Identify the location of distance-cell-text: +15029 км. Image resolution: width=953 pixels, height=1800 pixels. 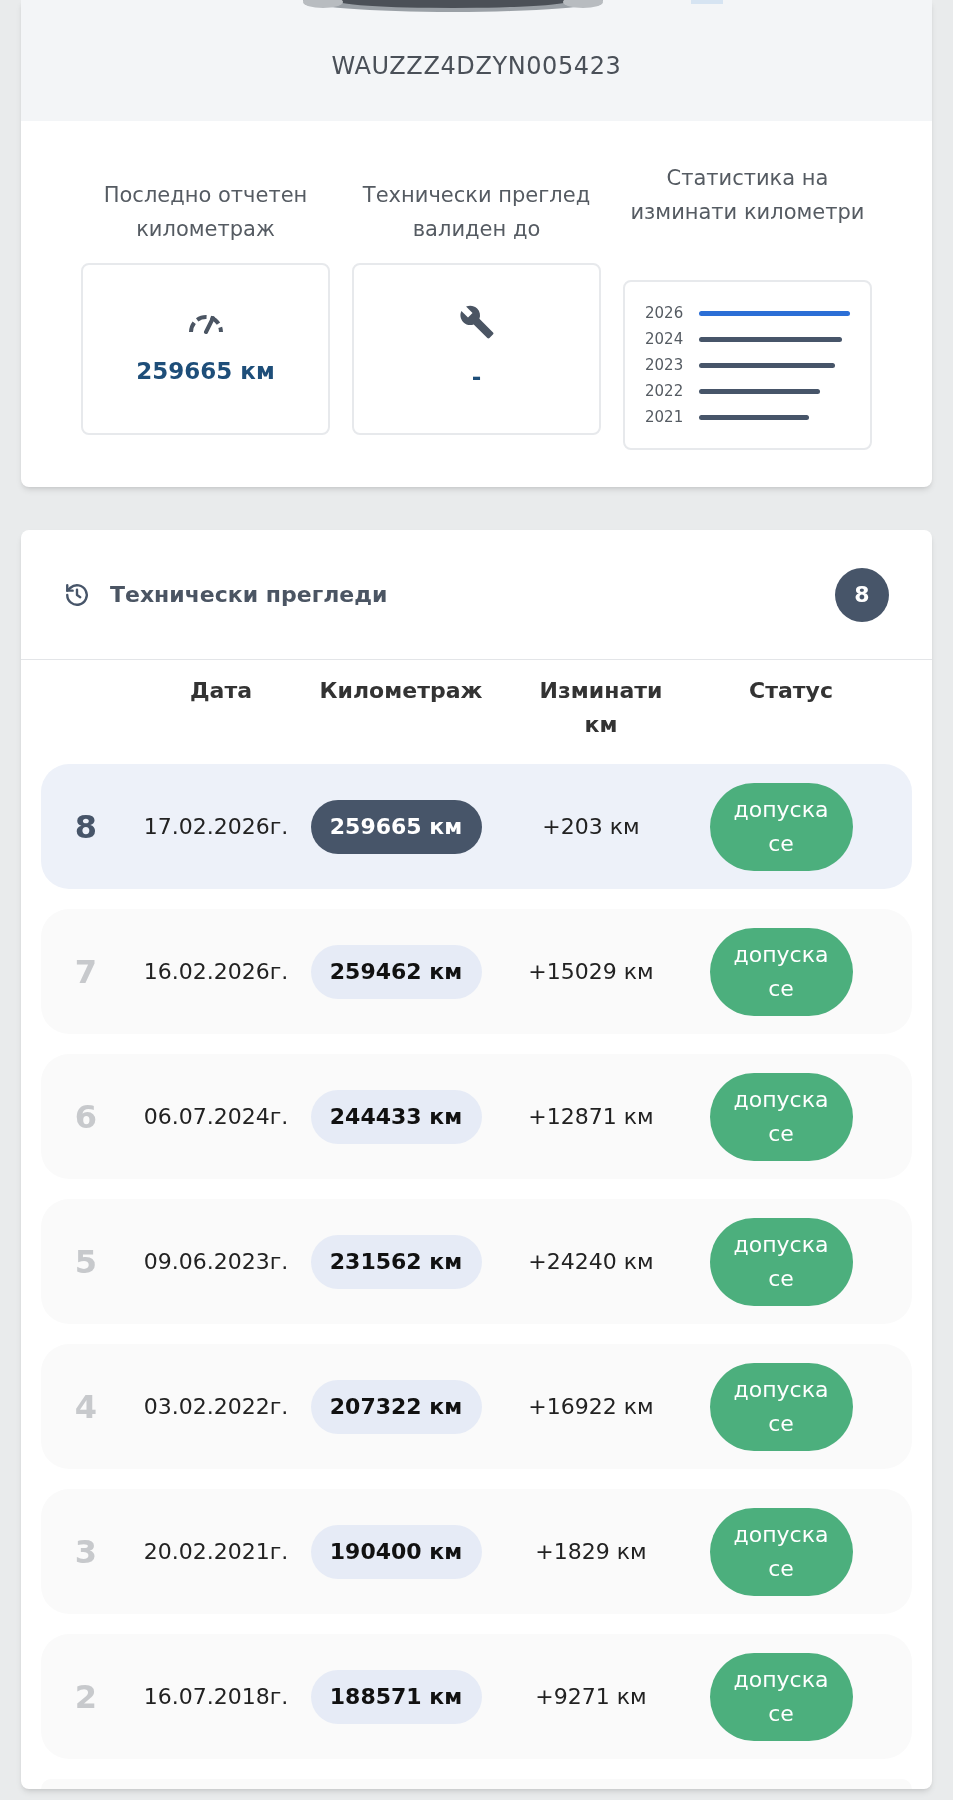
(591, 972).